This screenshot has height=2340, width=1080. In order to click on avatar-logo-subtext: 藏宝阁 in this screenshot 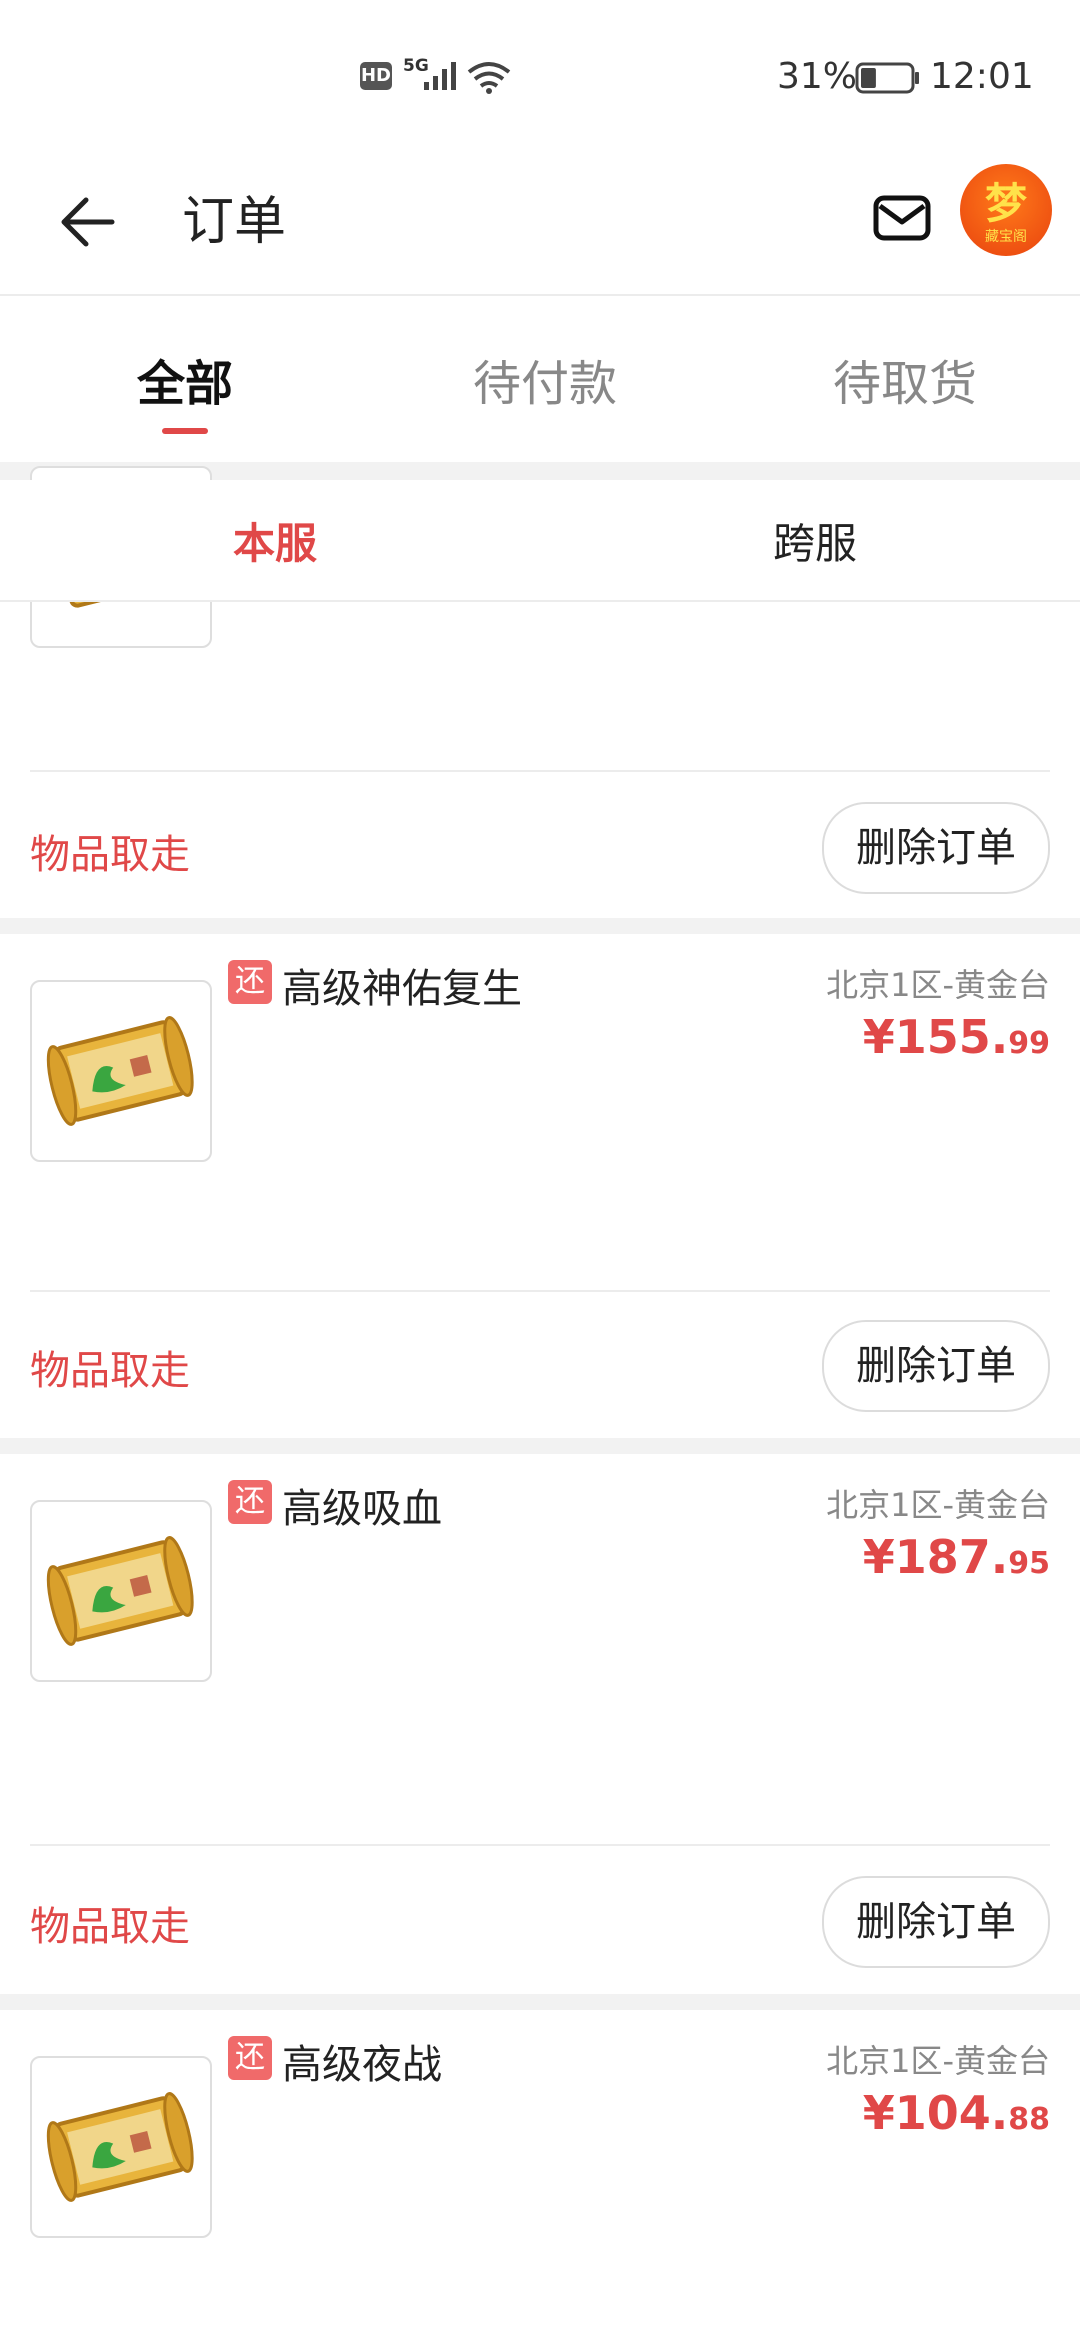, I will do `click(1006, 237)`.